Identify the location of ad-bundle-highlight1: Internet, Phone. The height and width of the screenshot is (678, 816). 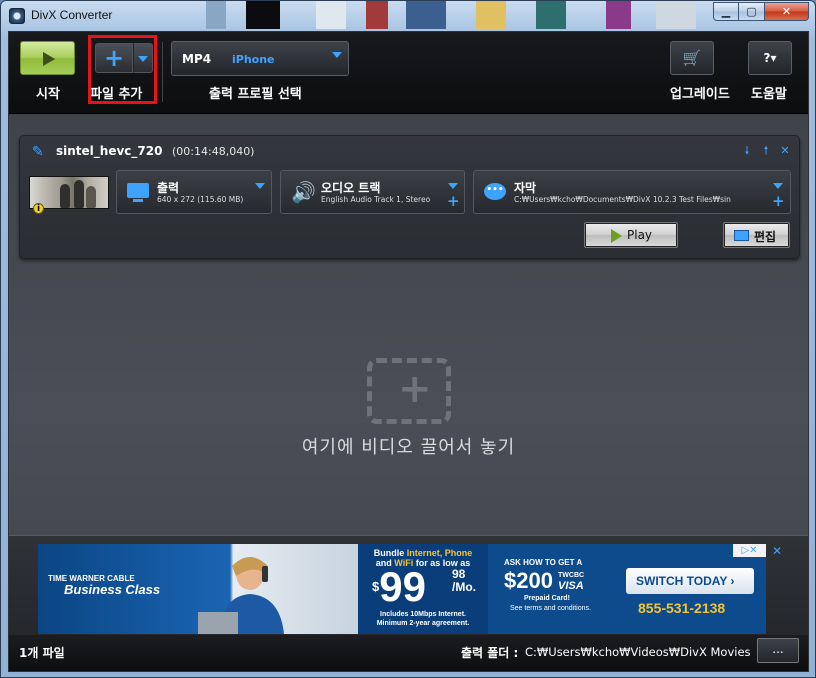
(439, 553).